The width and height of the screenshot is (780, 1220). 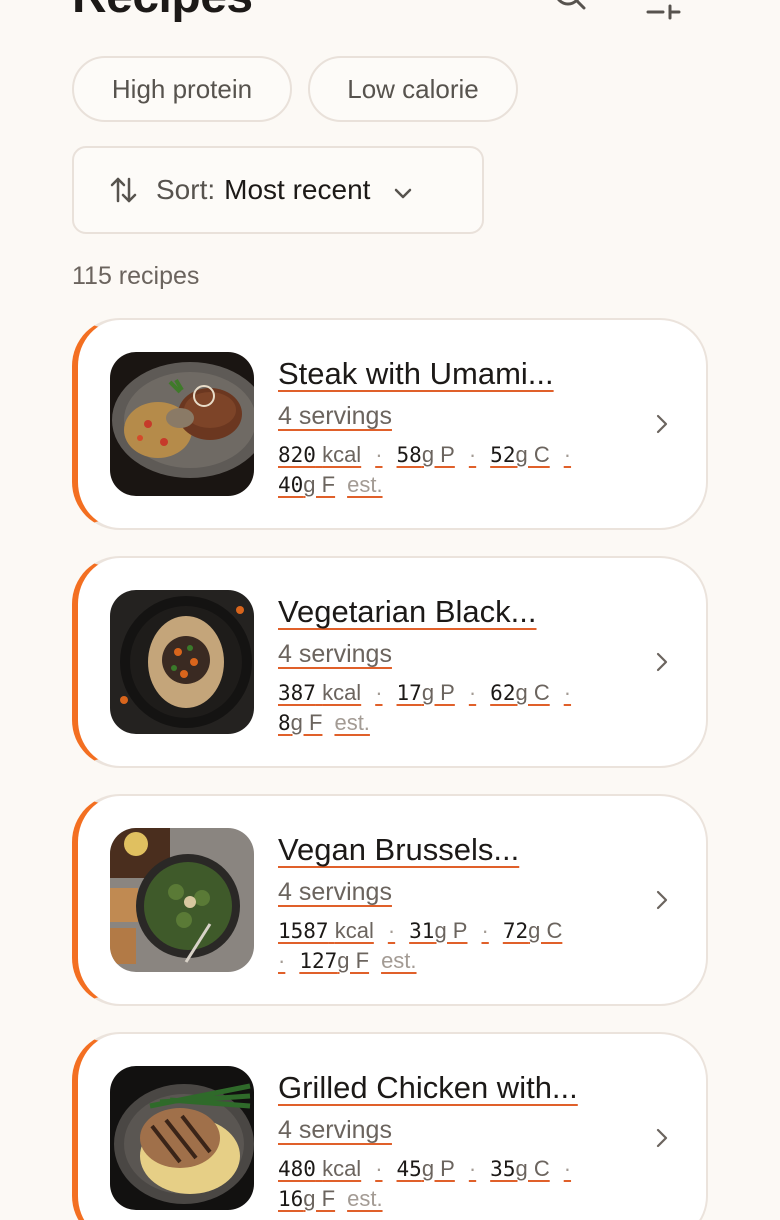 What do you see at coordinates (284, 723) in the screenshot?
I see `fat-value: 8` at bounding box center [284, 723].